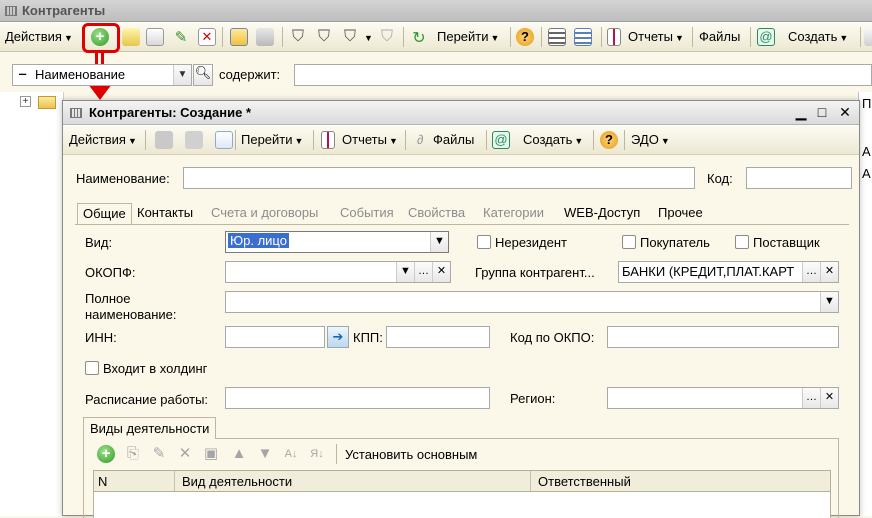  Describe the element at coordinates (680, 212) in the screenshot. I see `tab-other: Прочее` at that location.